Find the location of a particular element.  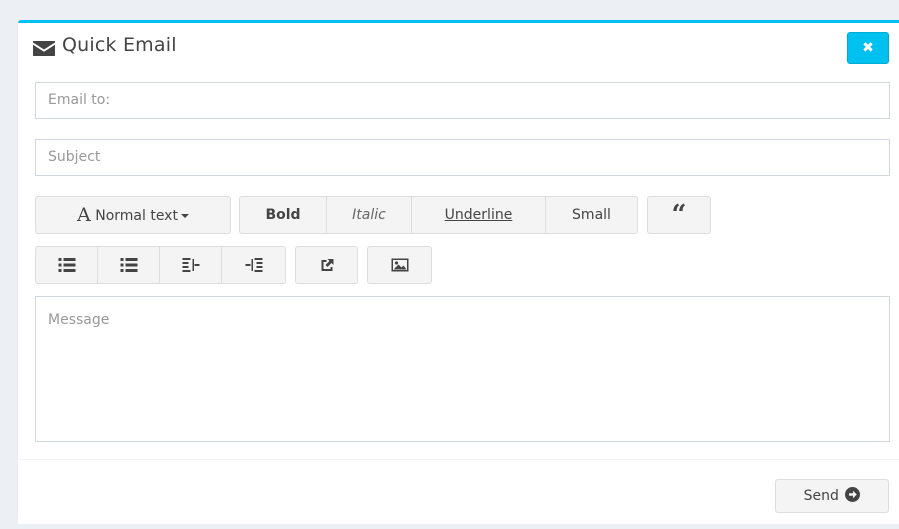

box-title: Quick Email is located at coordinates (119, 45).